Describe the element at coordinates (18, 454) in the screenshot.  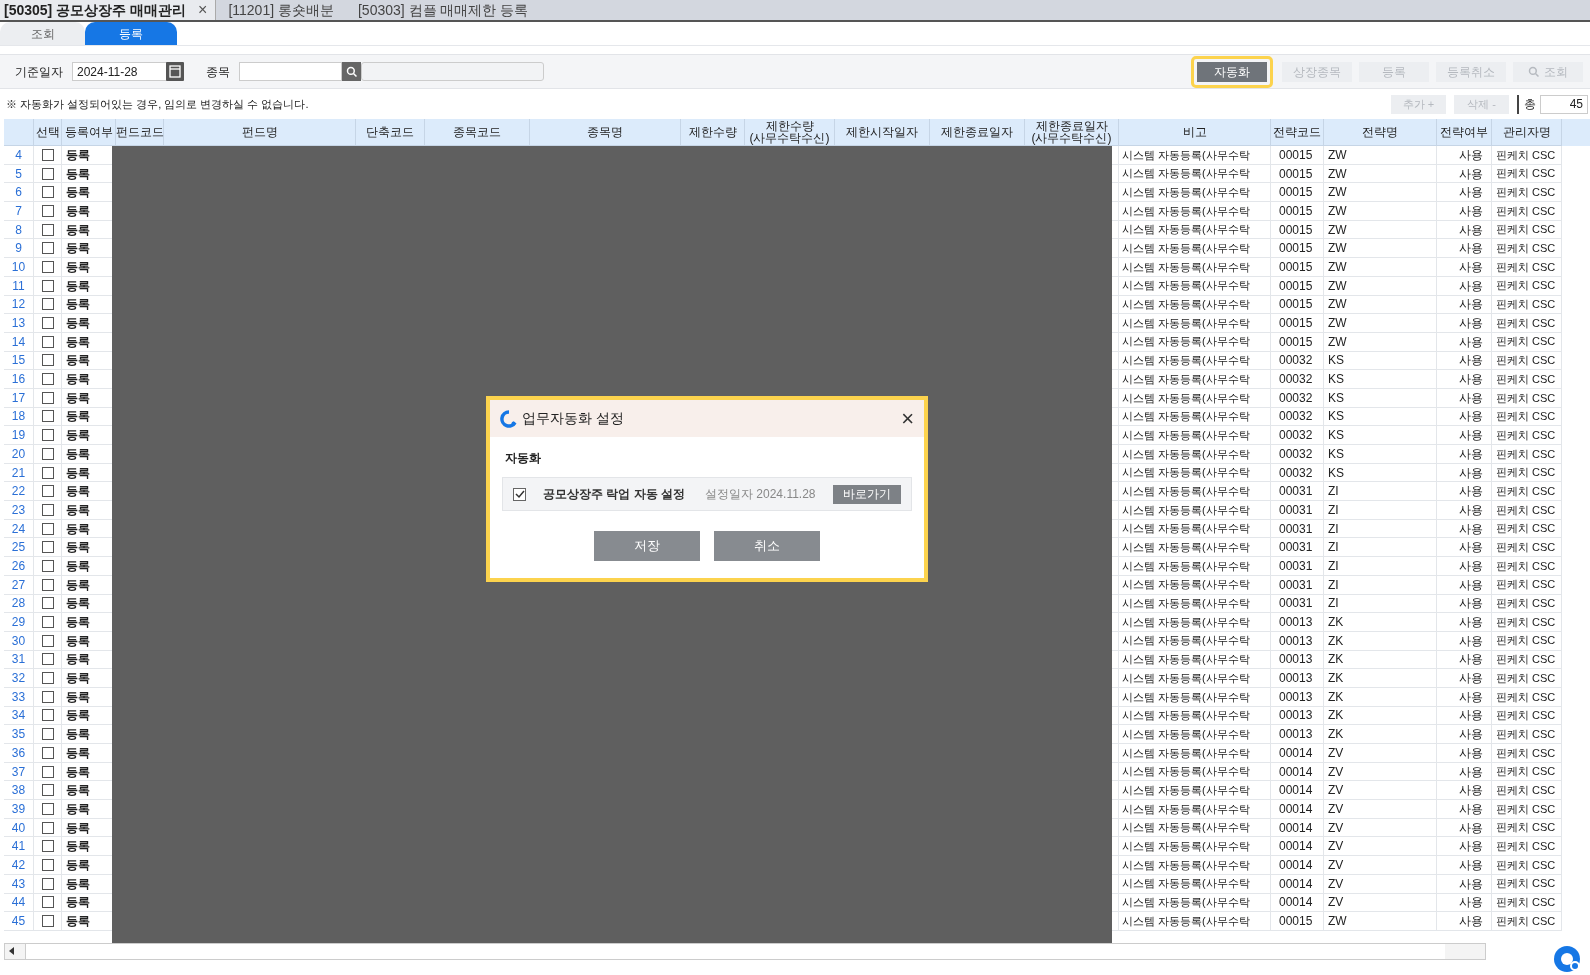
I see `row-number: 20` at that location.